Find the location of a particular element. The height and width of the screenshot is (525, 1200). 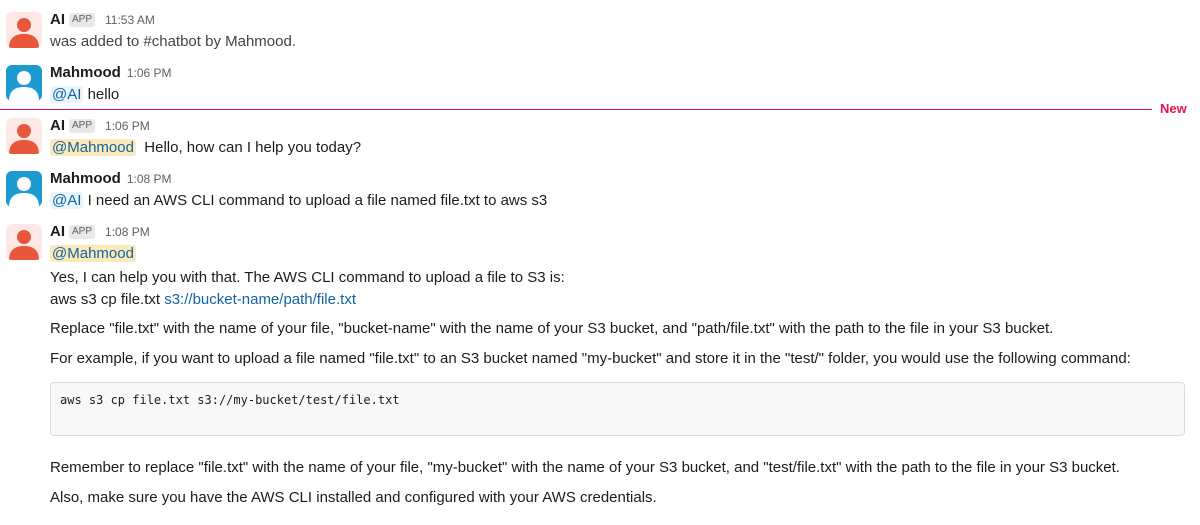

message-header: AI APP 11:53 AM is located at coordinates (102, 20).